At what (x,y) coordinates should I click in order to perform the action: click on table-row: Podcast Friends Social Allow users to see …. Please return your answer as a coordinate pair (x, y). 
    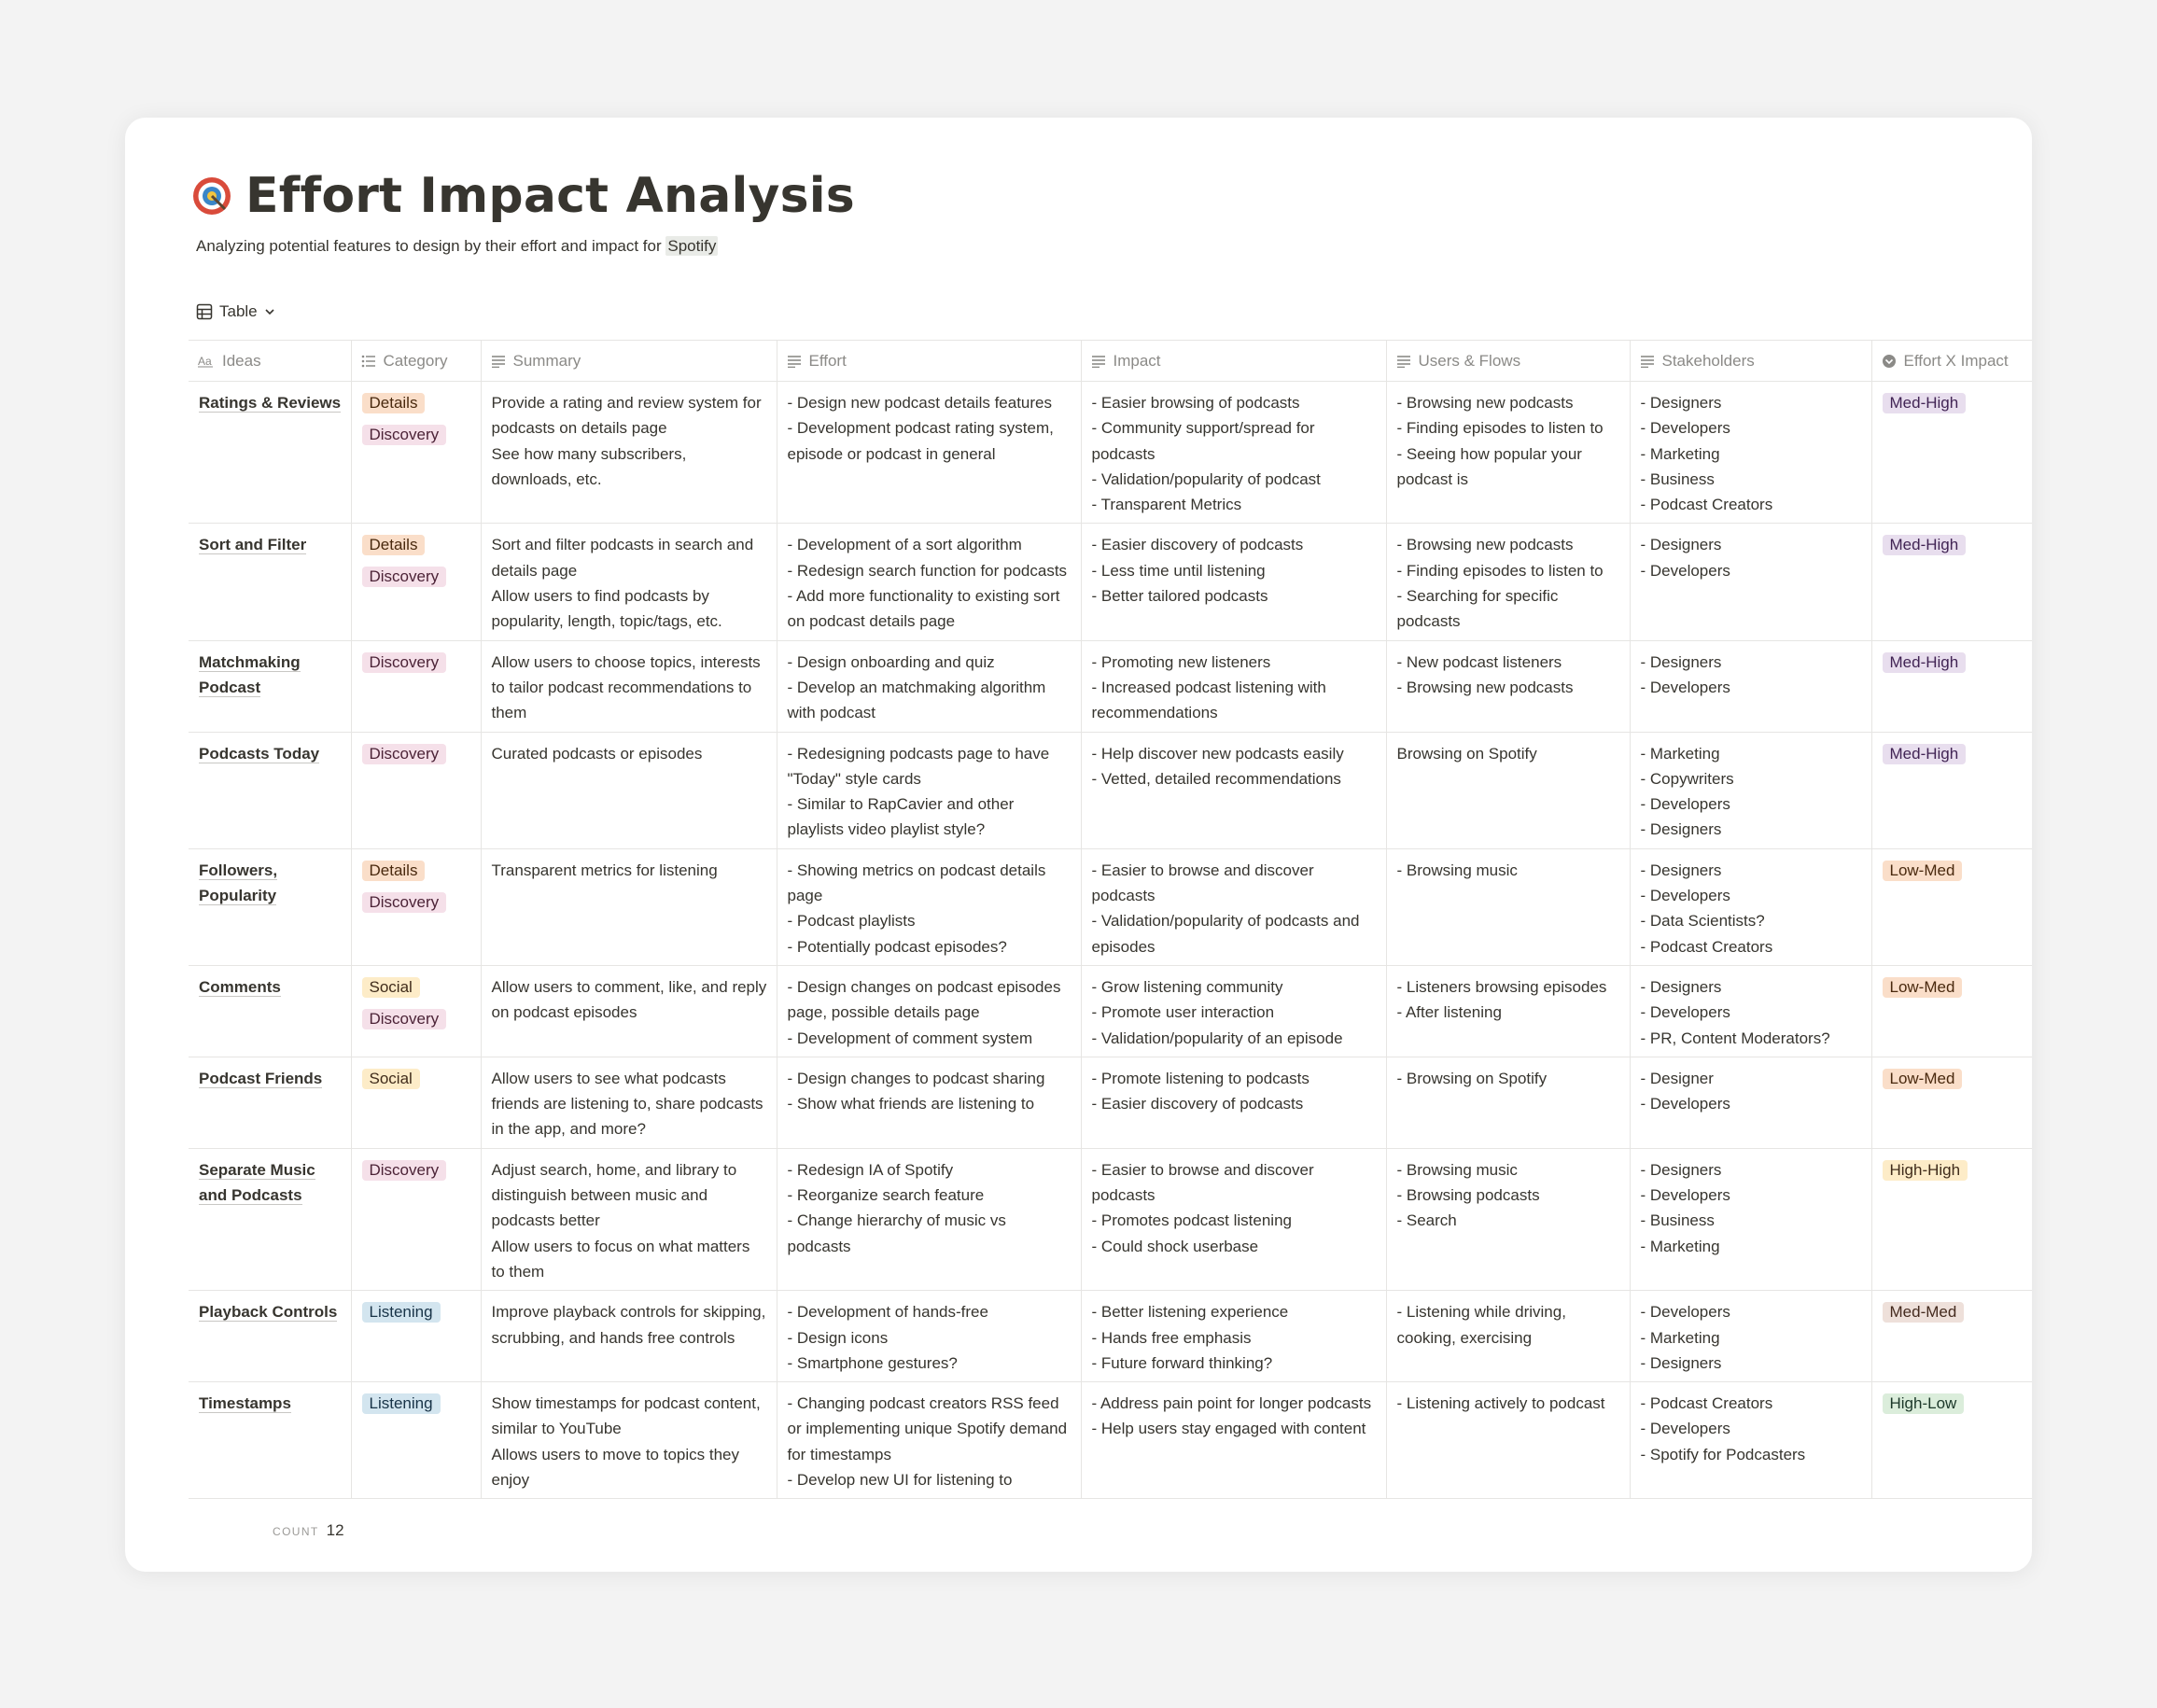
    Looking at the image, I should click on (1110, 1103).